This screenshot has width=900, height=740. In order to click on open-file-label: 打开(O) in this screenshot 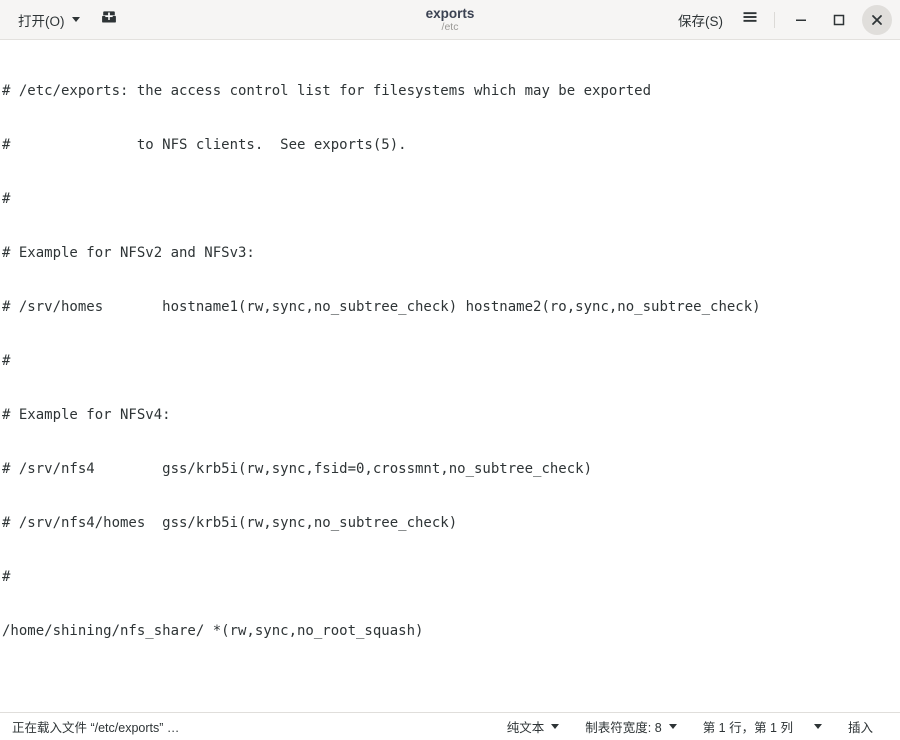, I will do `click(41, 21)`.